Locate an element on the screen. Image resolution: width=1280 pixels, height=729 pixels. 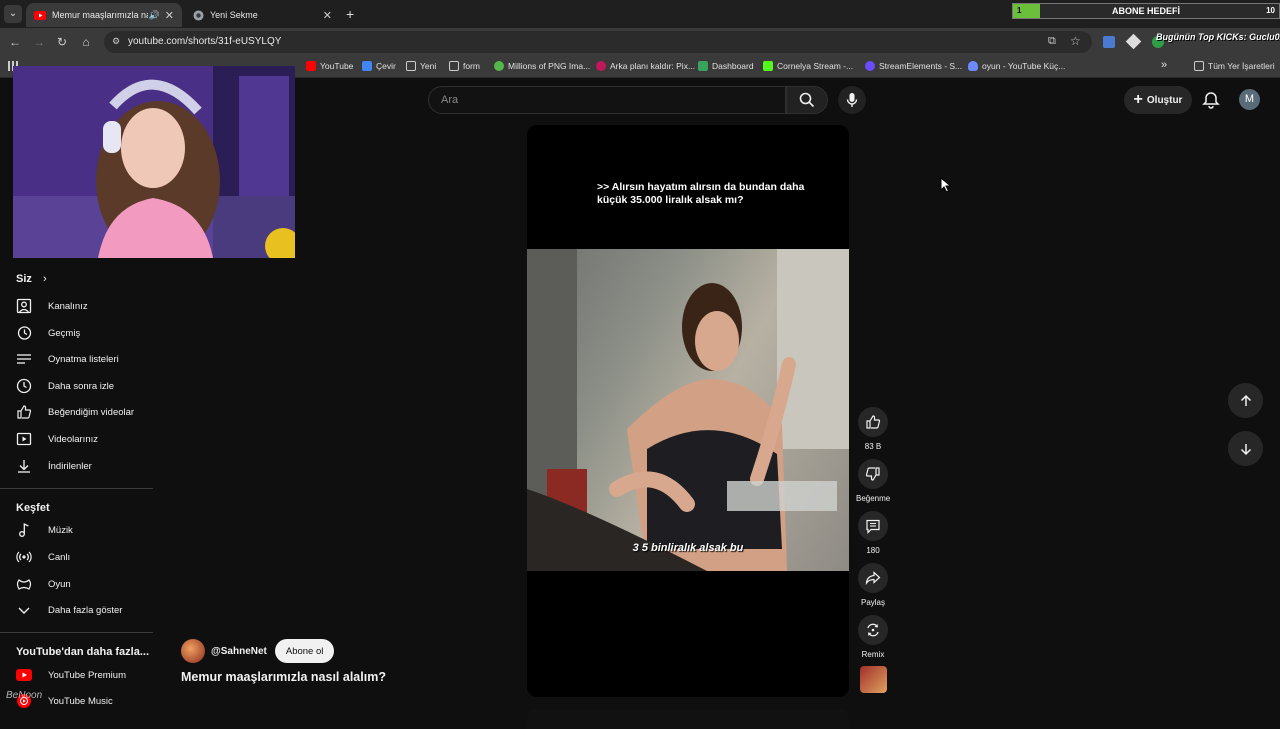
streamer-logo: BeNoon is located at coordinates (24, 695).